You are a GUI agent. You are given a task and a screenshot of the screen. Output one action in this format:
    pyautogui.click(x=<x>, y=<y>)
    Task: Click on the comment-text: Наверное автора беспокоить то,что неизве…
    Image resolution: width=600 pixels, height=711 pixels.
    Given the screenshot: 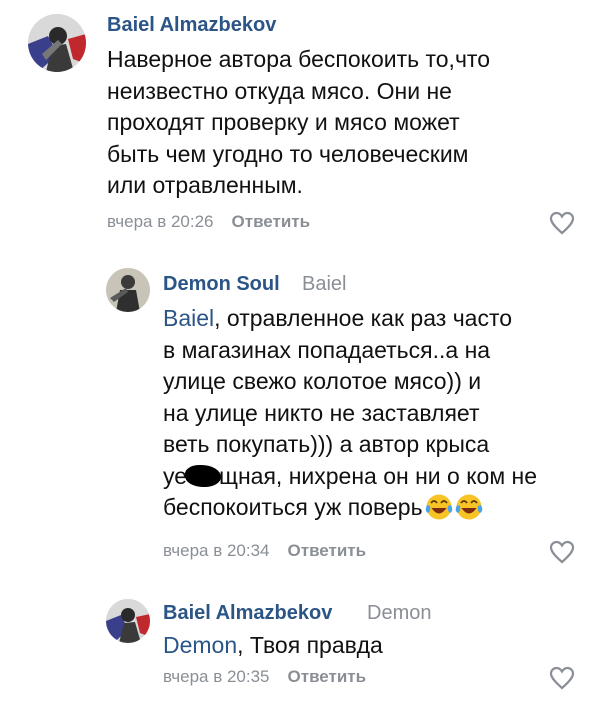 What is the action you would take?
    pyautogui.click(x=298, y=123)
    